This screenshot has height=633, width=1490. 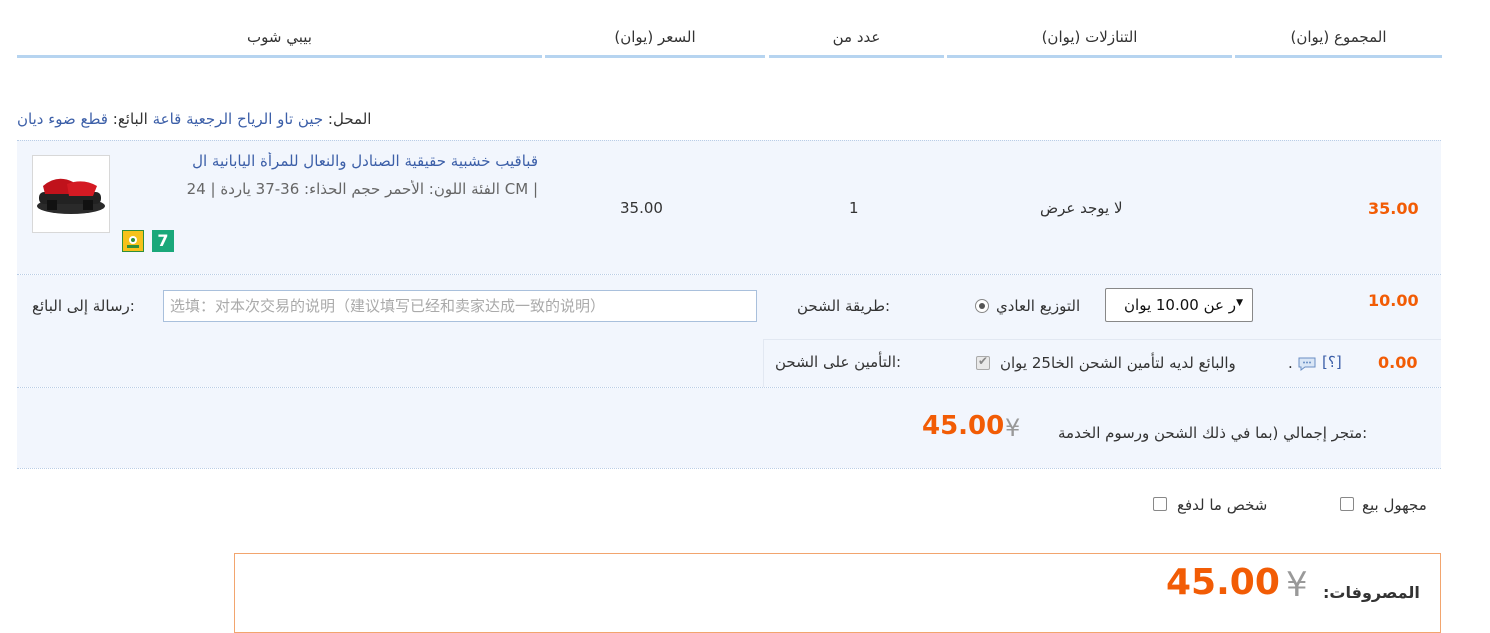 I want to click on shipping-fee: 10.00, so click(x=1393, y=300).